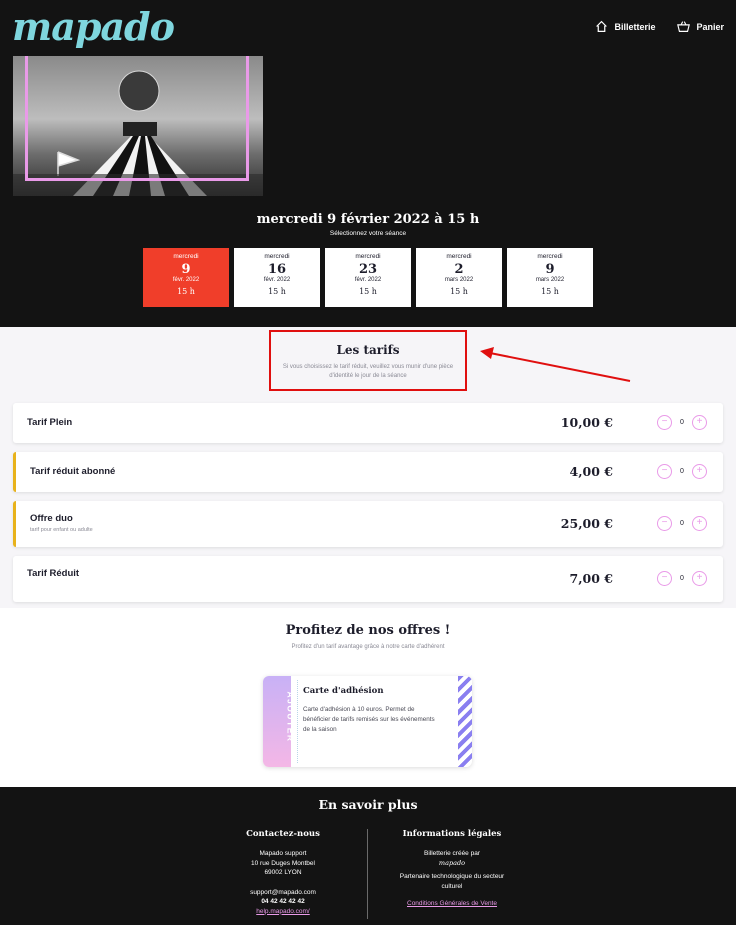  What do you see at coordinates (368, 219) in the screenshot?
I see `session-title: mercredi 9 février 2022 à 15 h` at bounding box center [368, 219].